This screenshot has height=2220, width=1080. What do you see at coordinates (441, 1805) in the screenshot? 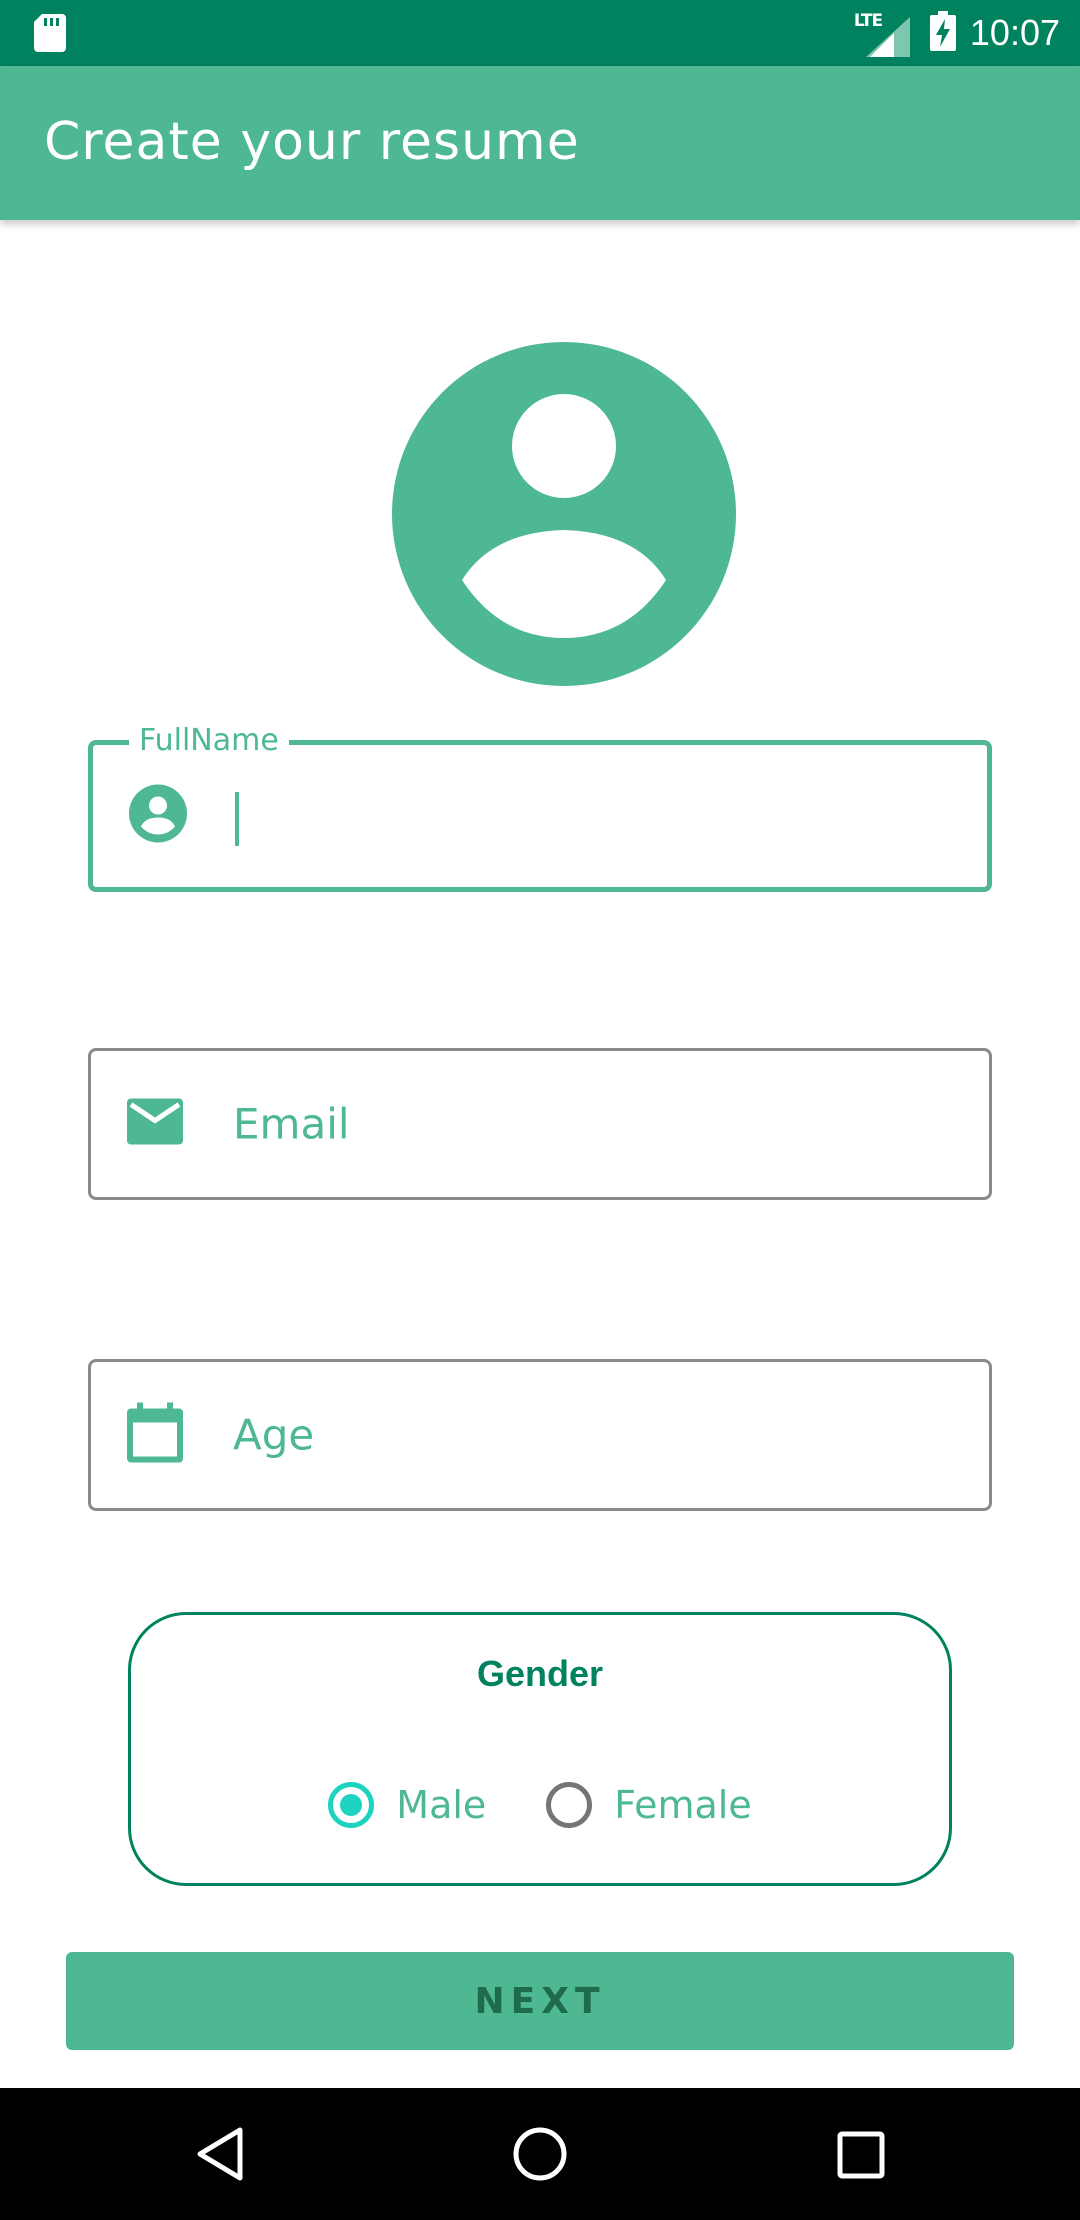
I see `radio-male-label: Male` at bounding box center [441, 1805].